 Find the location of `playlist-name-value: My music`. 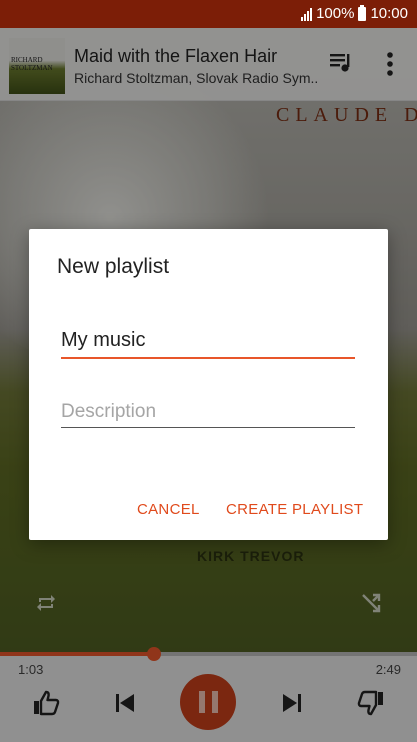

playlist-name-value: My music is located at coordinates (103, 340).